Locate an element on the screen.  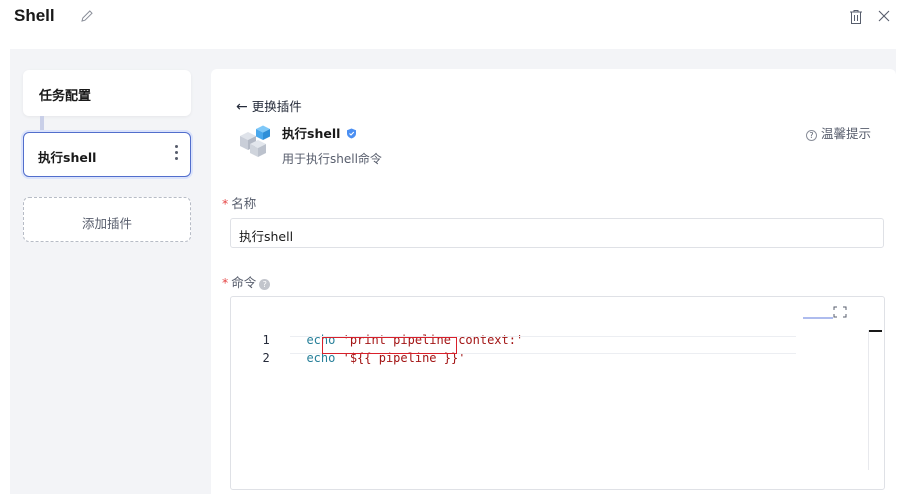
name-label-text: 名称 is located at coordinates (244, 203).